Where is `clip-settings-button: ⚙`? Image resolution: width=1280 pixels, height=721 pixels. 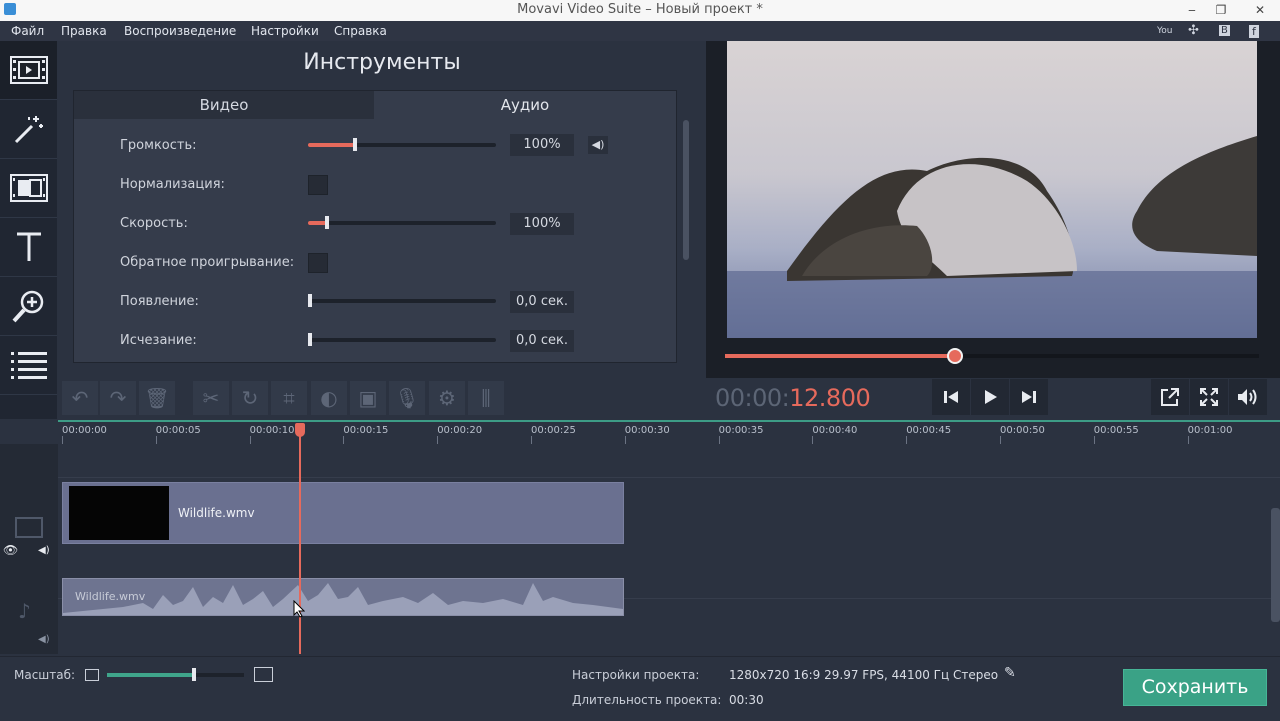 clip-settings-button: ⚙ is located at coordinates (447, 398).